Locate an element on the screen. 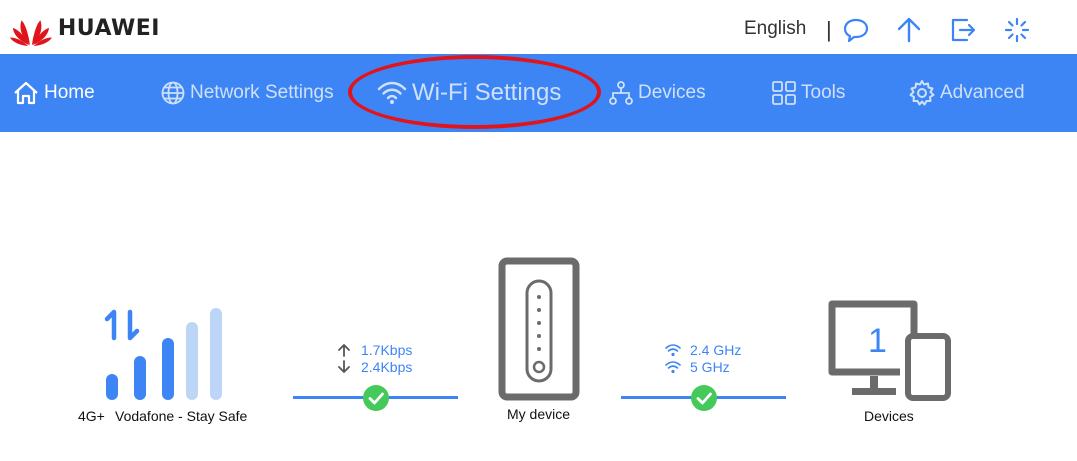  nav-home: Home is located at coordinates (53, 93).